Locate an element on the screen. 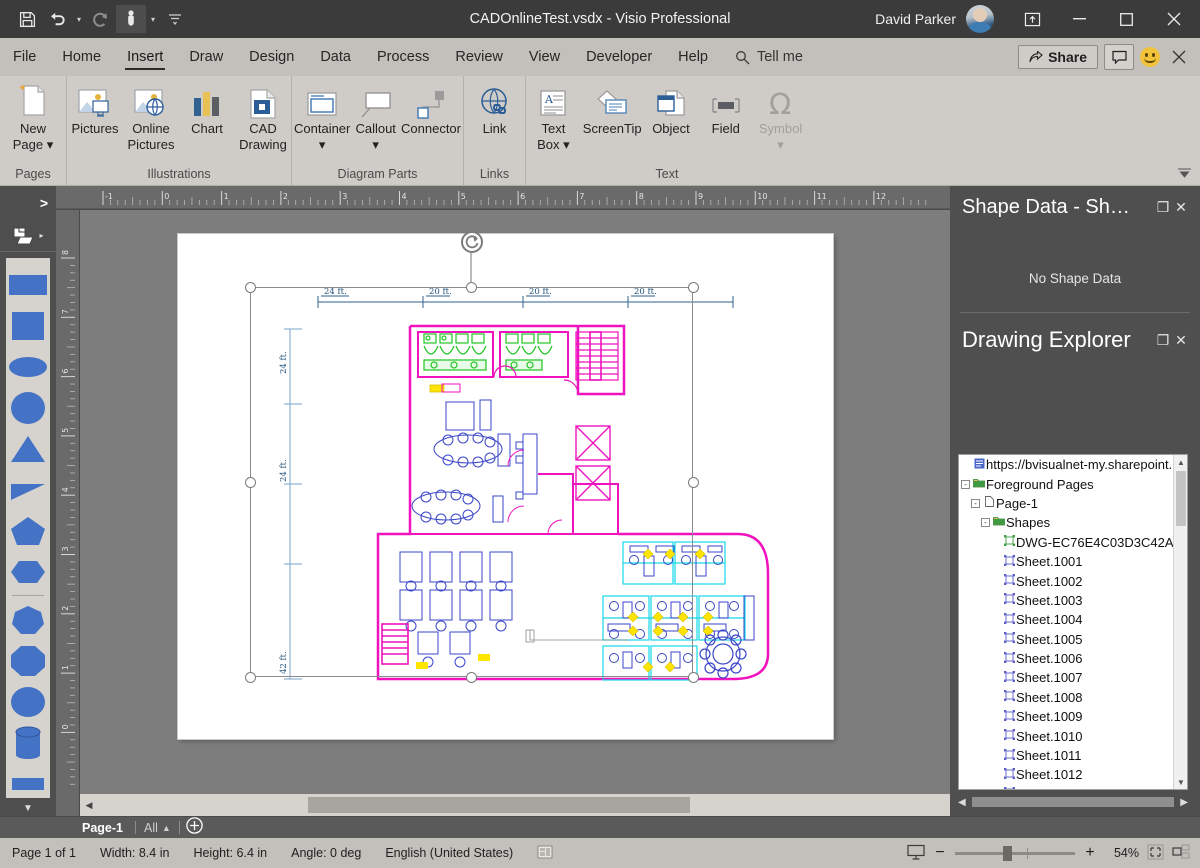  tree-item: Sheet.1012 is located at coordinates (1066, 774).